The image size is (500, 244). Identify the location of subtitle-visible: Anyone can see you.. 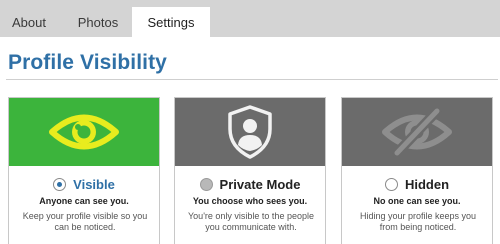
(84, 201).